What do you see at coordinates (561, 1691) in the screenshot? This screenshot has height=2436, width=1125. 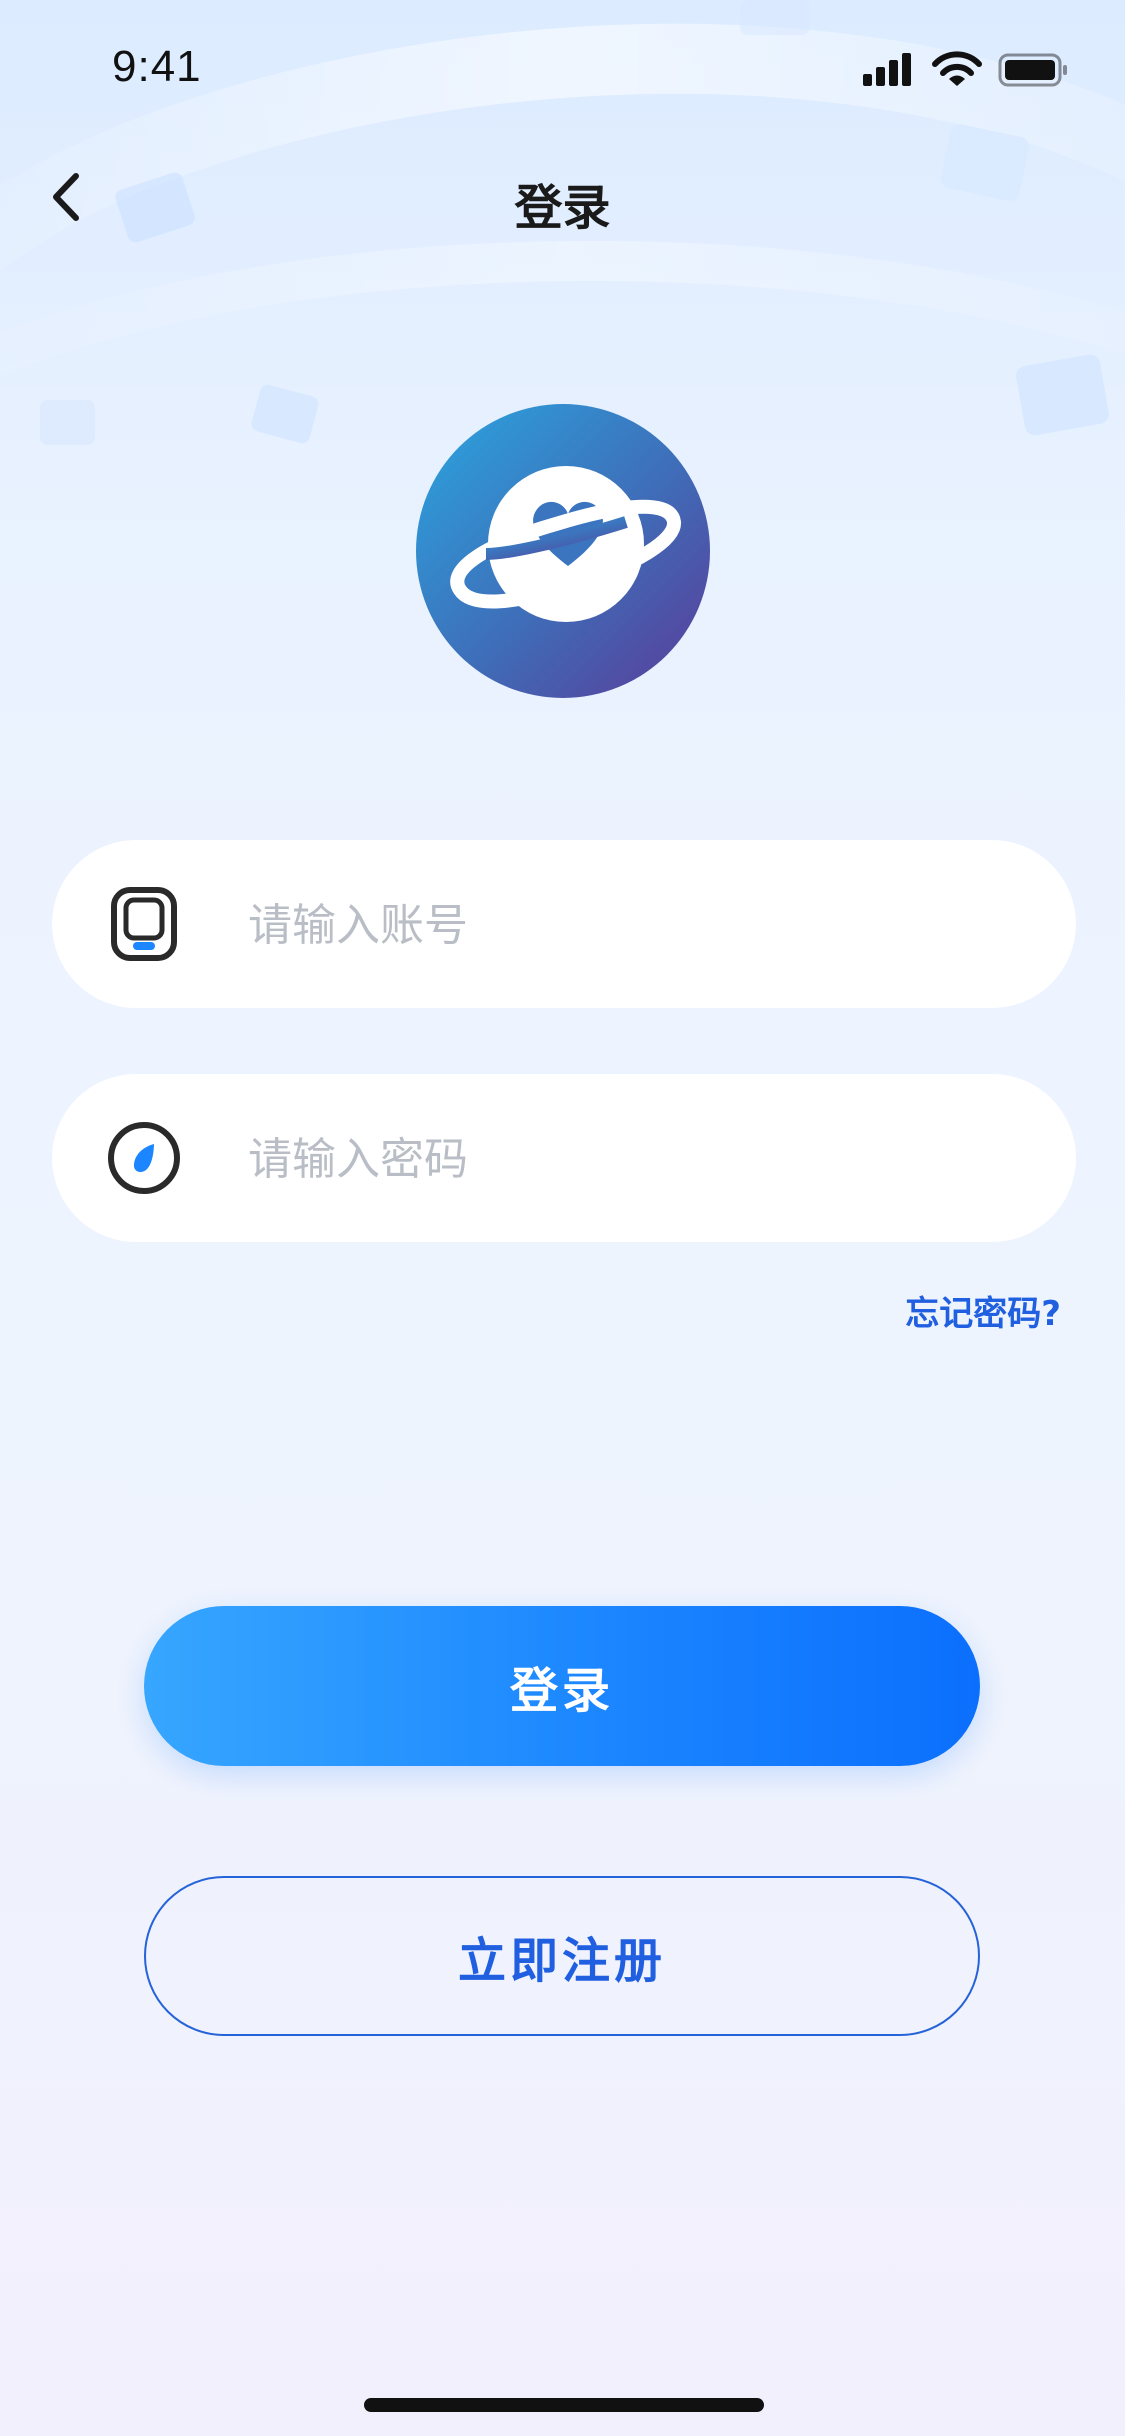 I see `login-button-label: 登录` at bounding box center [561, 1691].